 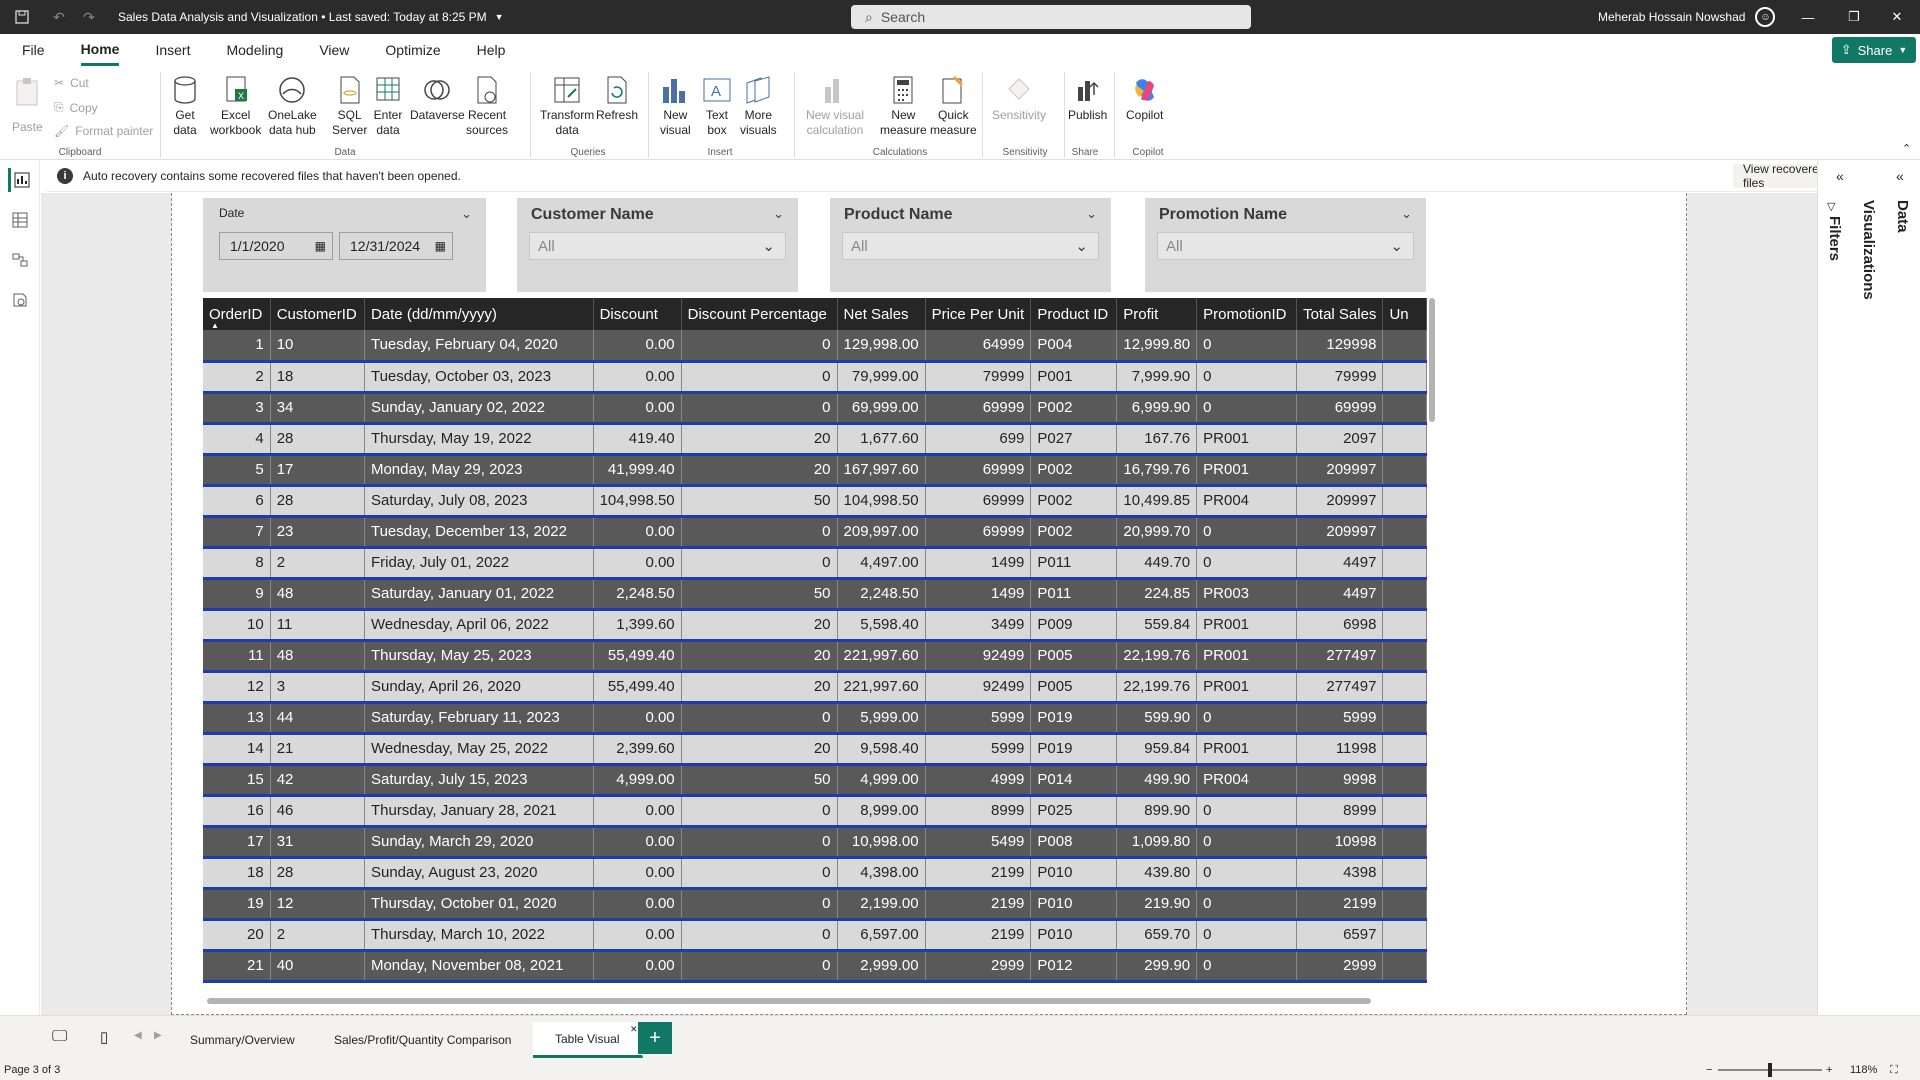 What do you see at coordinates (1087, 98) in the screenshot?
I see `publish-button: Publish` at bounding box center [1087, 98].